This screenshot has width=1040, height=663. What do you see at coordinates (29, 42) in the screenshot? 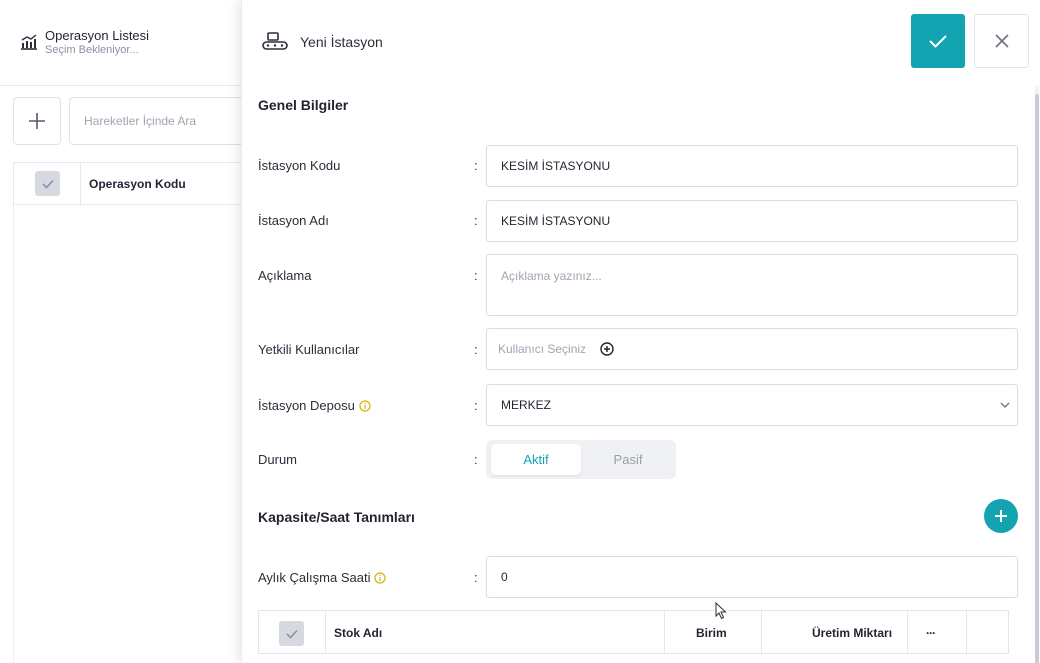
I see `chart-icon` at bounding box center [29, 42].